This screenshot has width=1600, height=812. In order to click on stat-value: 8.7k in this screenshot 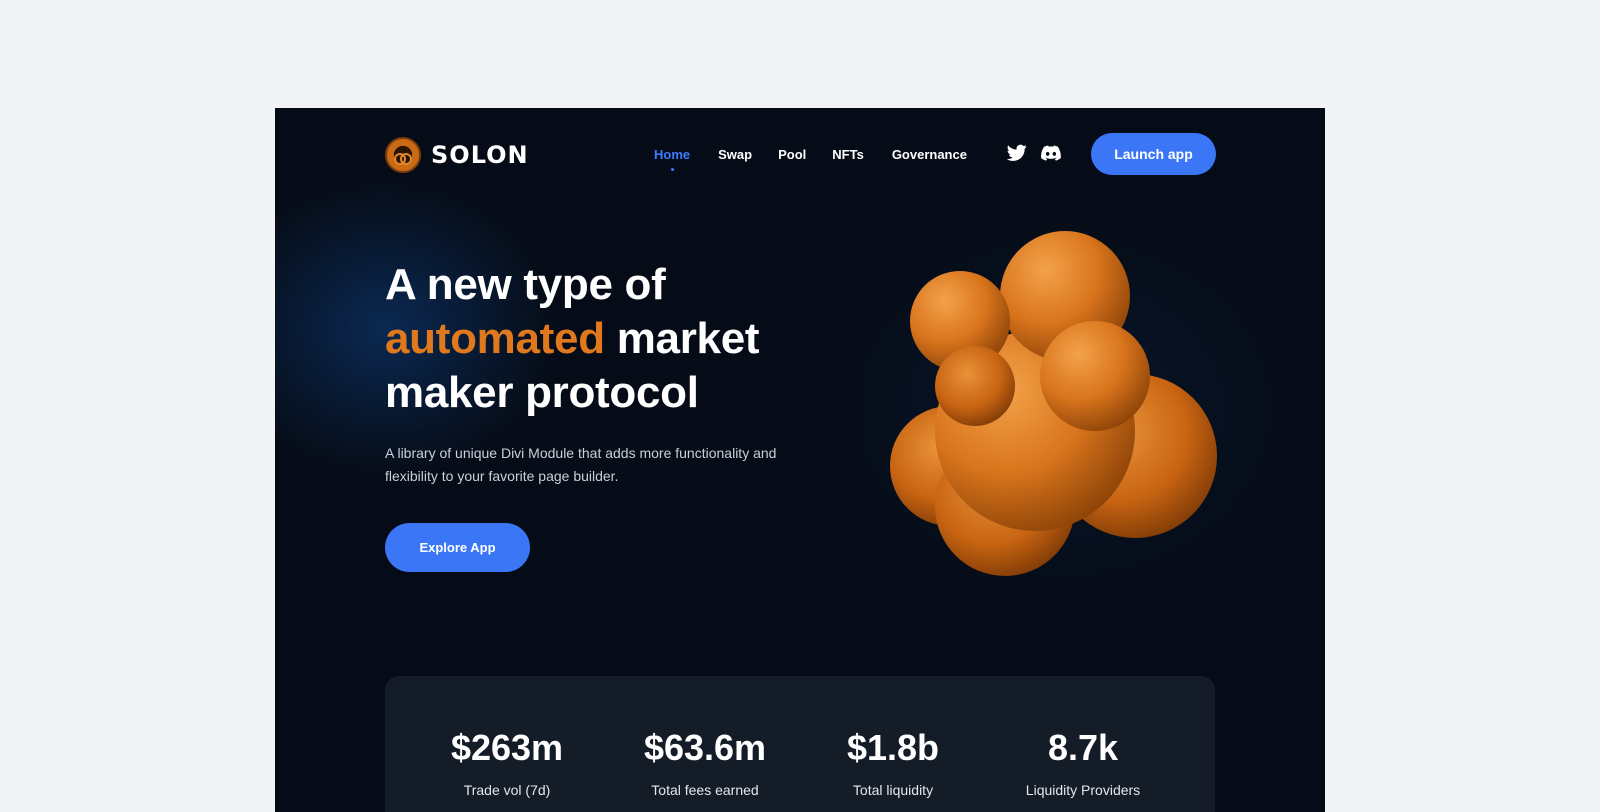, I will do `click(1083, 747)`.